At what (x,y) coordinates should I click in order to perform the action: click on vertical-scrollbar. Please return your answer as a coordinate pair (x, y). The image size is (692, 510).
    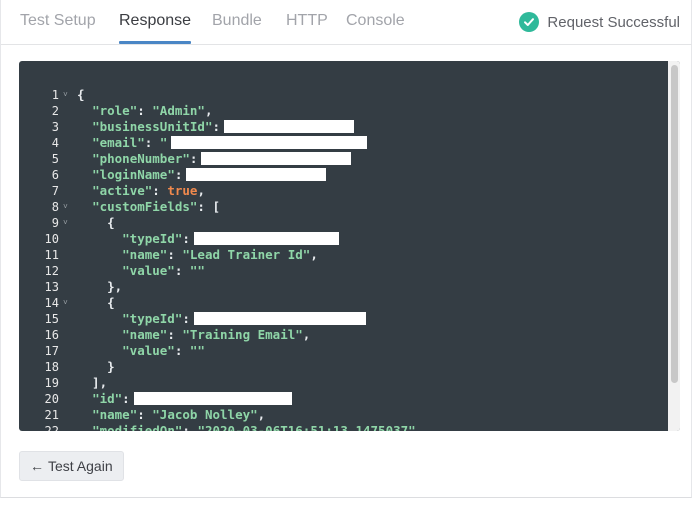
    Looking at the image, I should click on (674, 246).